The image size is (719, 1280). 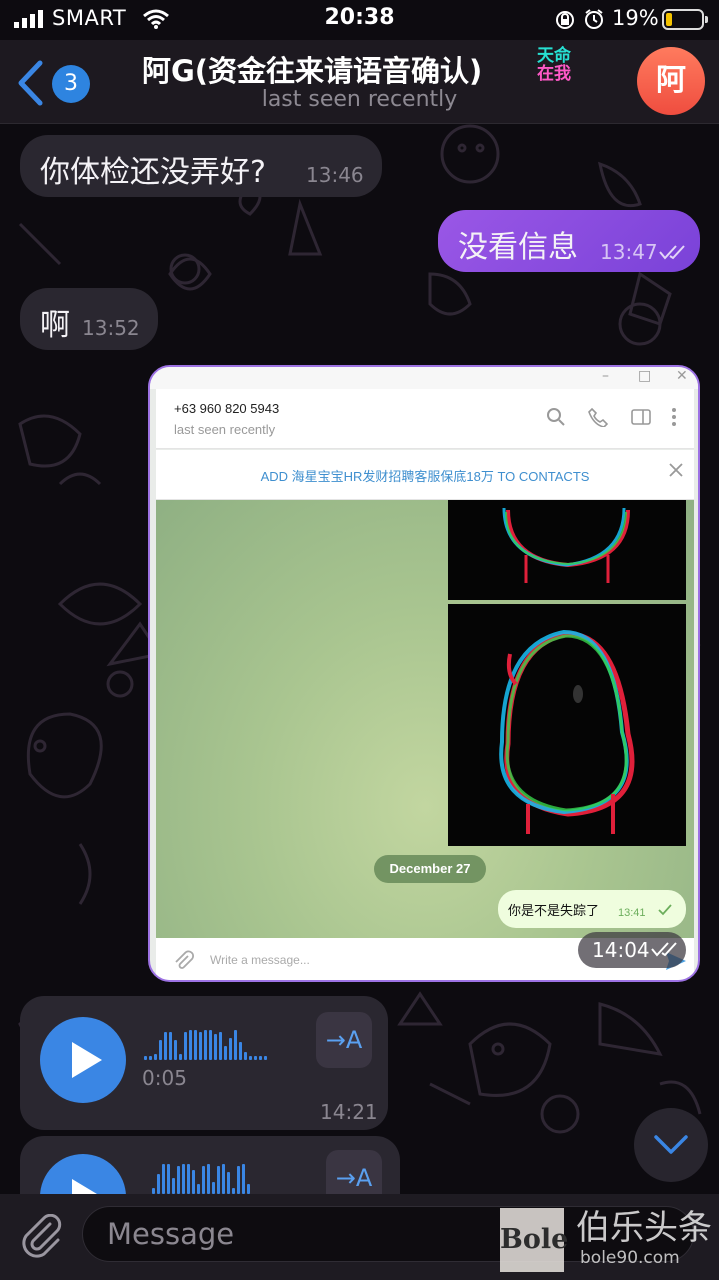 I want to click on message-time: 14:21, so click(x=349, y=1112).